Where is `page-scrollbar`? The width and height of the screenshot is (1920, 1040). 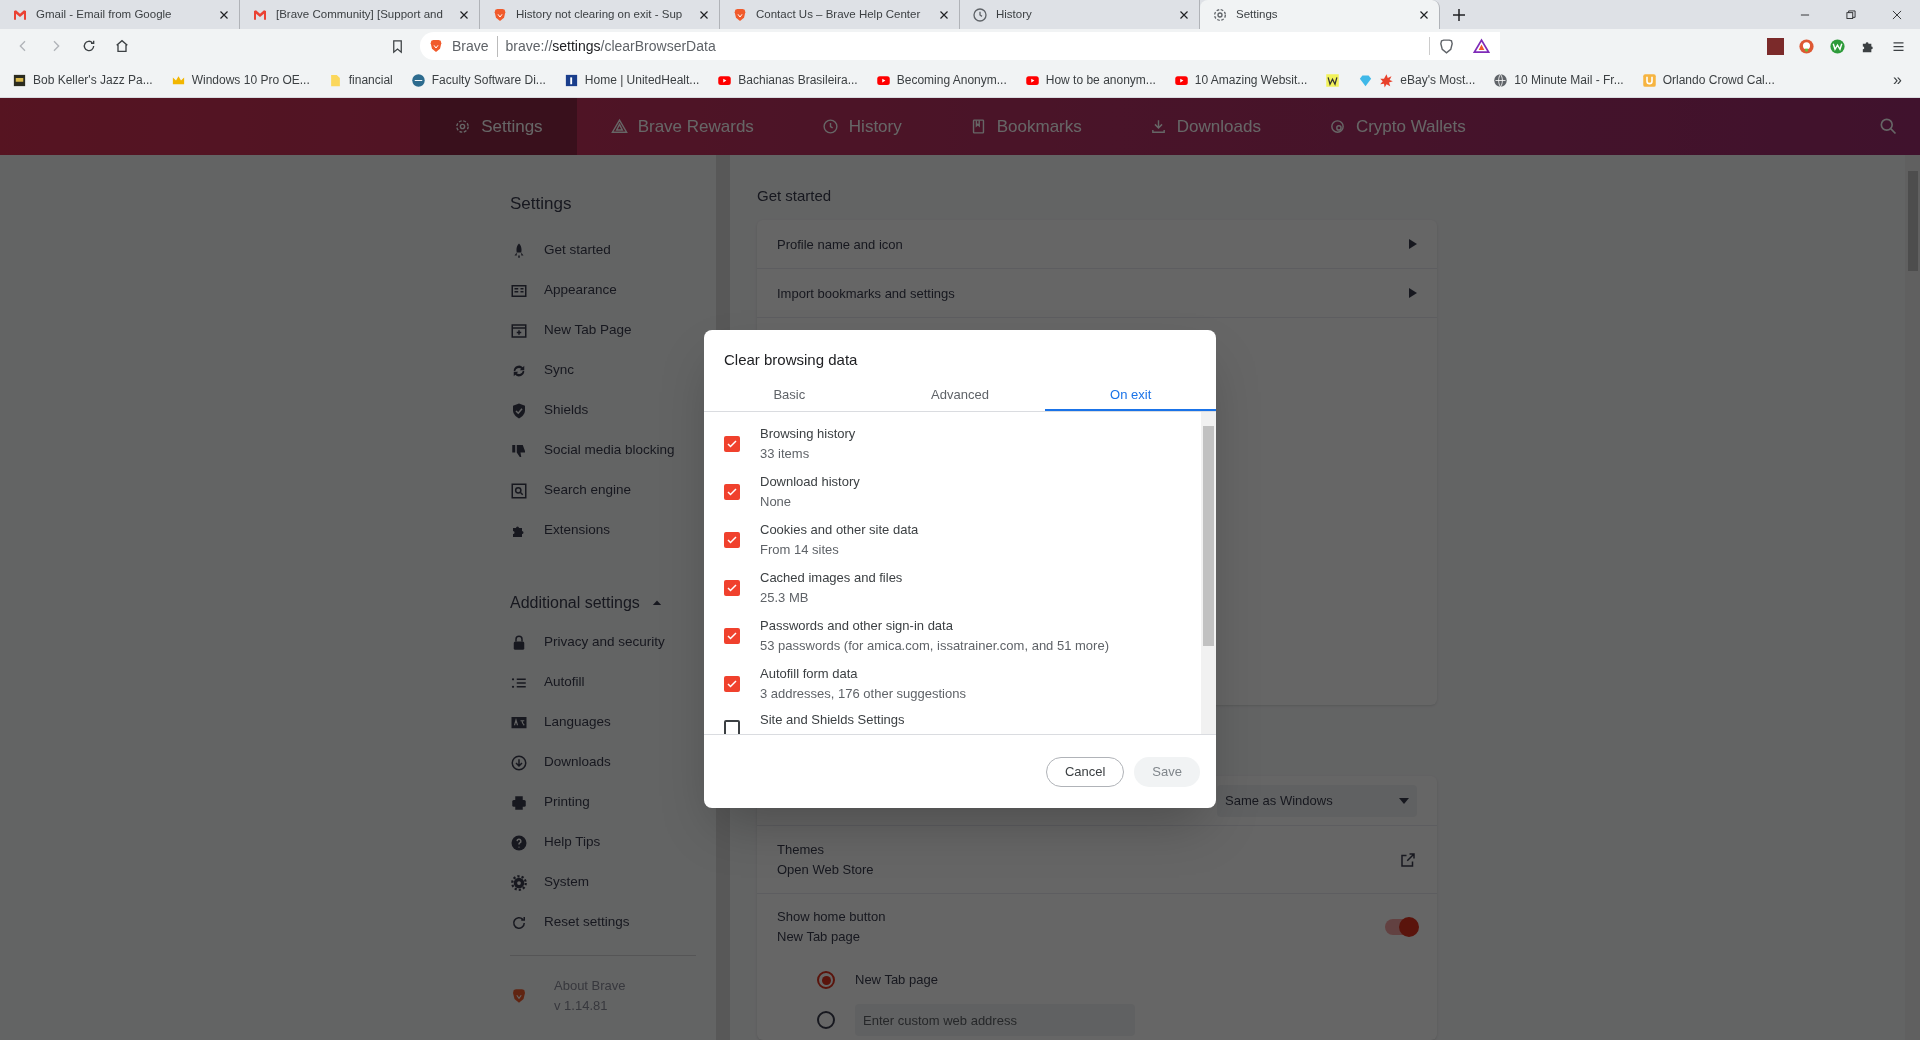 page-scrollbar is located at coordinates (1912, 597).